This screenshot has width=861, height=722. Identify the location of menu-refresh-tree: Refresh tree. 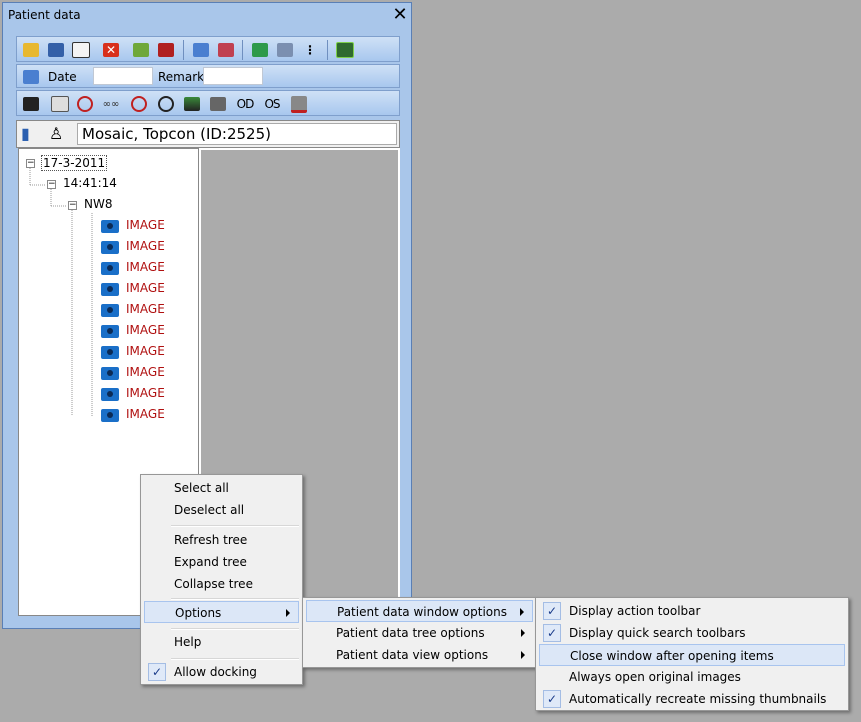
(221, 540).